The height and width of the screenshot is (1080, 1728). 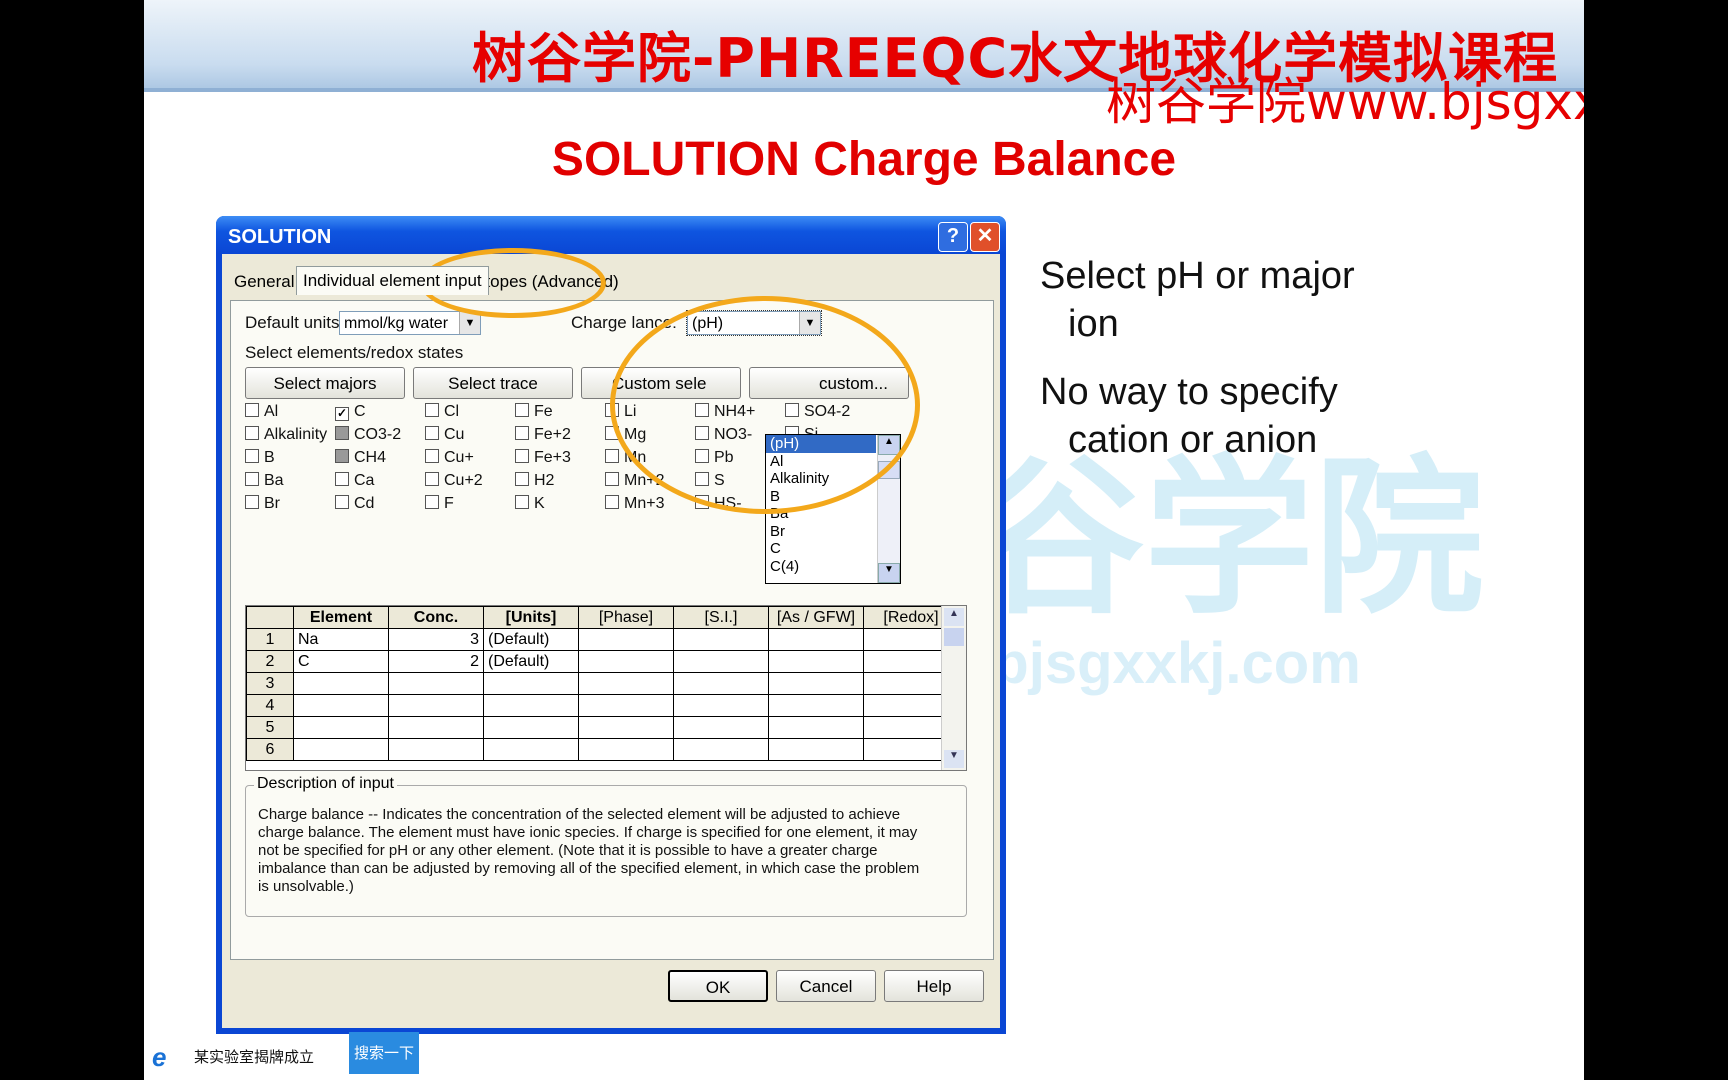 I want to click on checkbox-f: F, so click(x=439, y=504).